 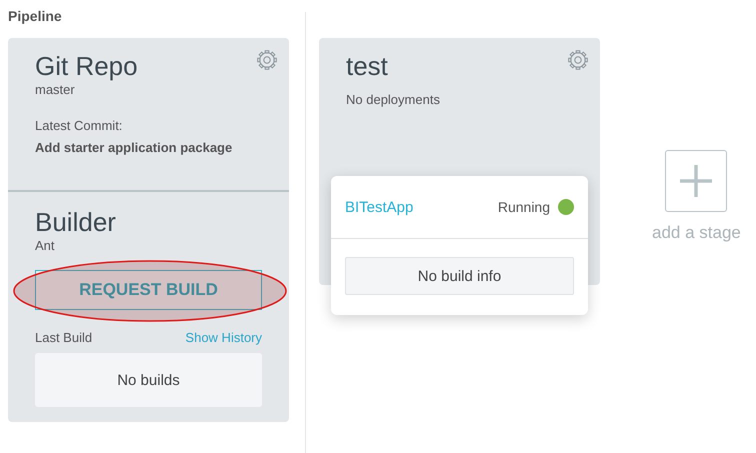 I want to click on add-stage-button, so click(x=696, y=181).